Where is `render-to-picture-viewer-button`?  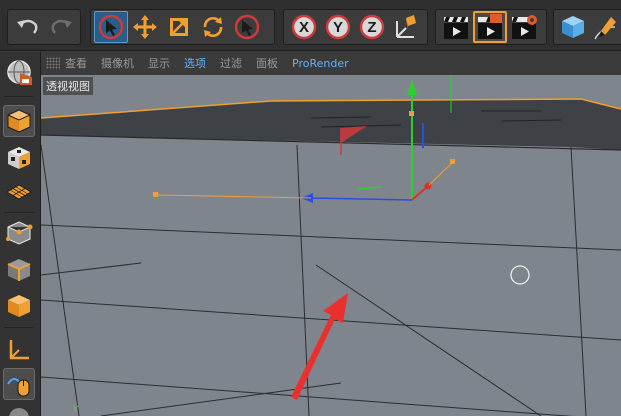 render-to-picture-viewer-button is located at coordinates (490, 27).